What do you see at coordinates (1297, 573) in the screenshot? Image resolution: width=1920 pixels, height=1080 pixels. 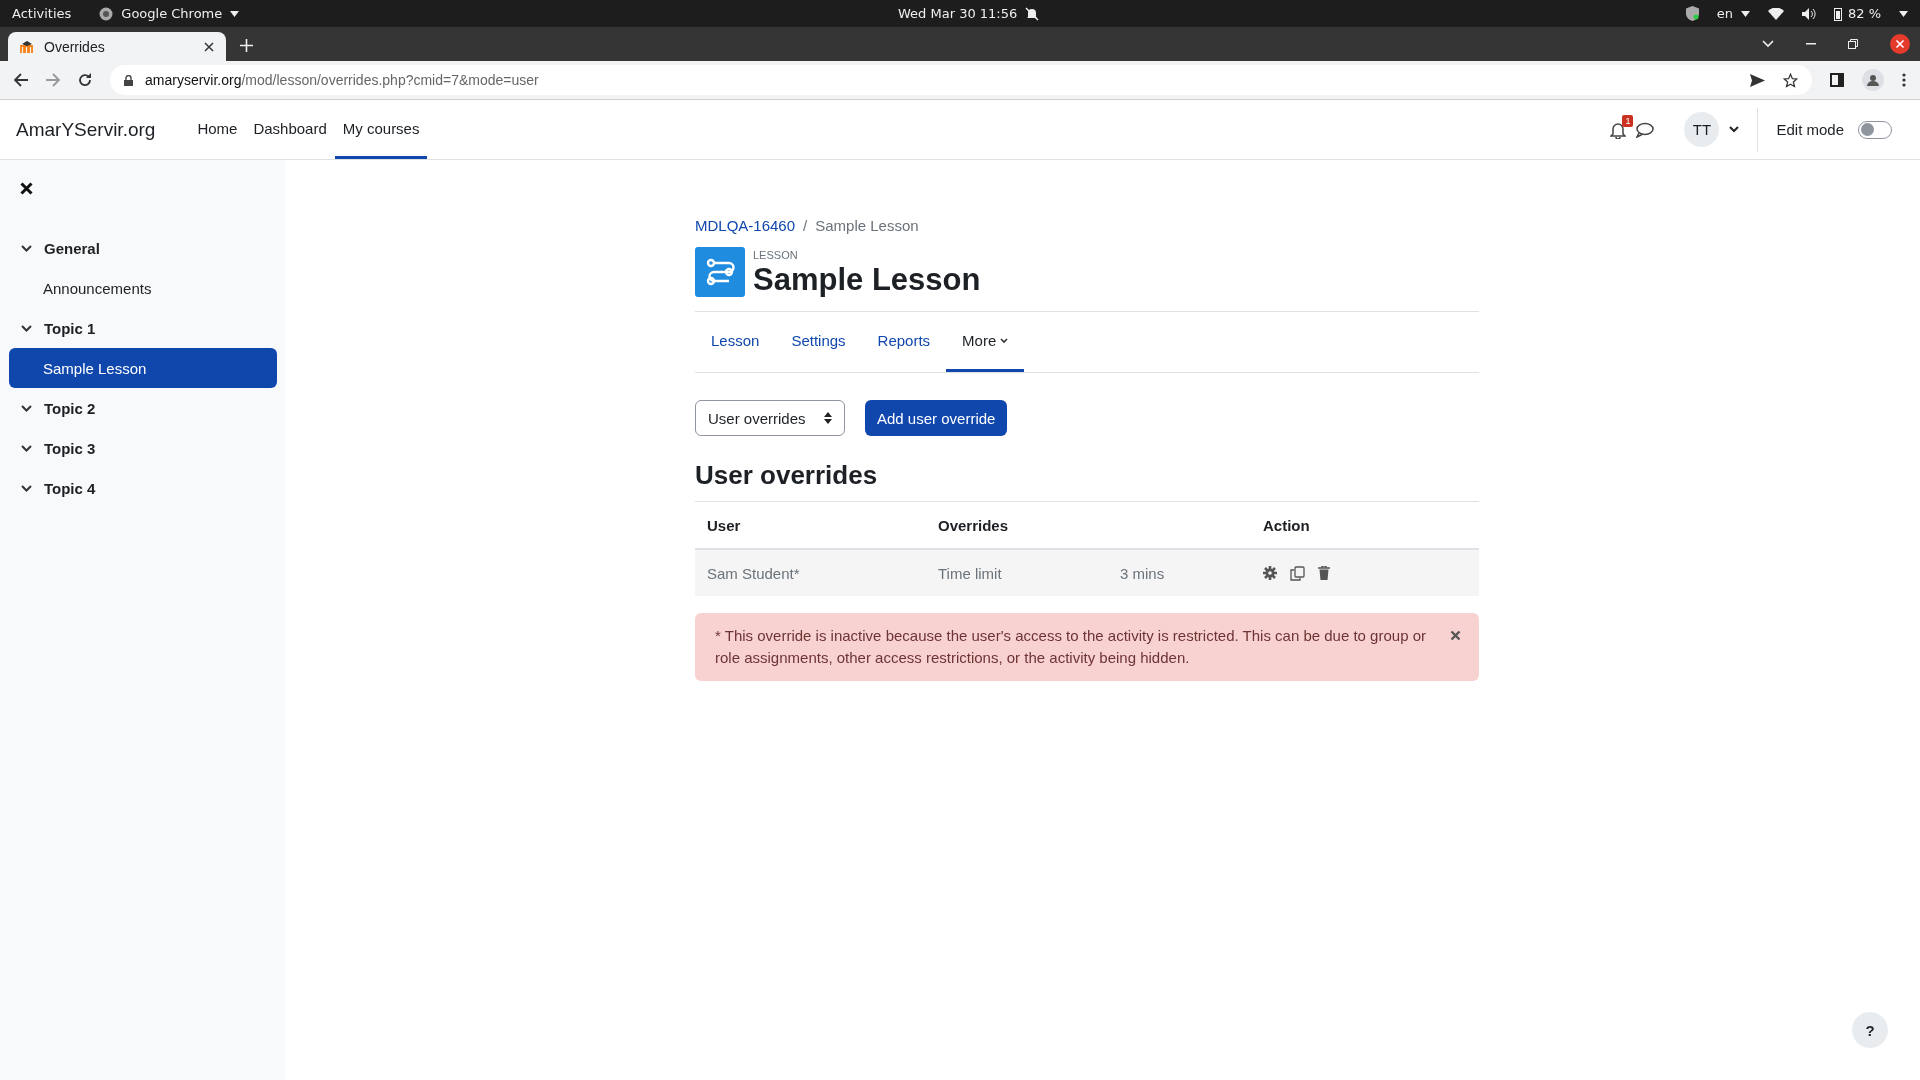 I see `copy-icon` at bounding box center [1297, 573].